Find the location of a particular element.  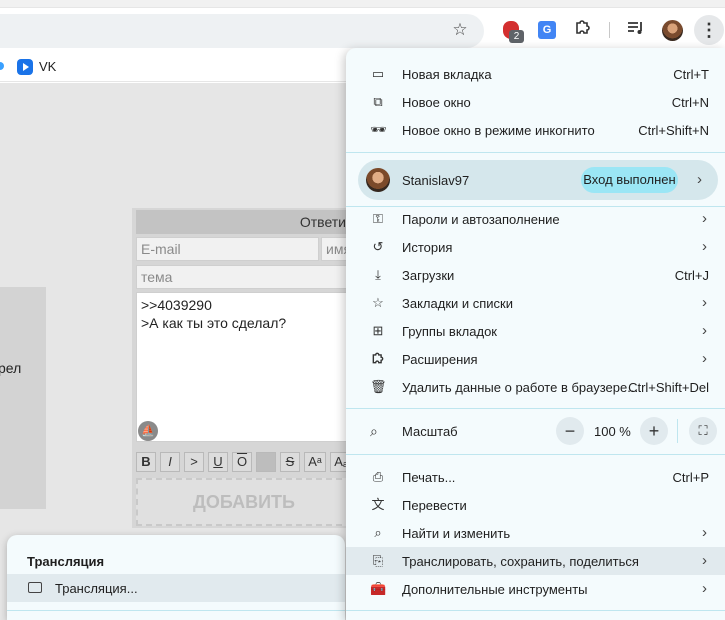

incognito-icon: 🕶 is located at coordinates (378, 129).